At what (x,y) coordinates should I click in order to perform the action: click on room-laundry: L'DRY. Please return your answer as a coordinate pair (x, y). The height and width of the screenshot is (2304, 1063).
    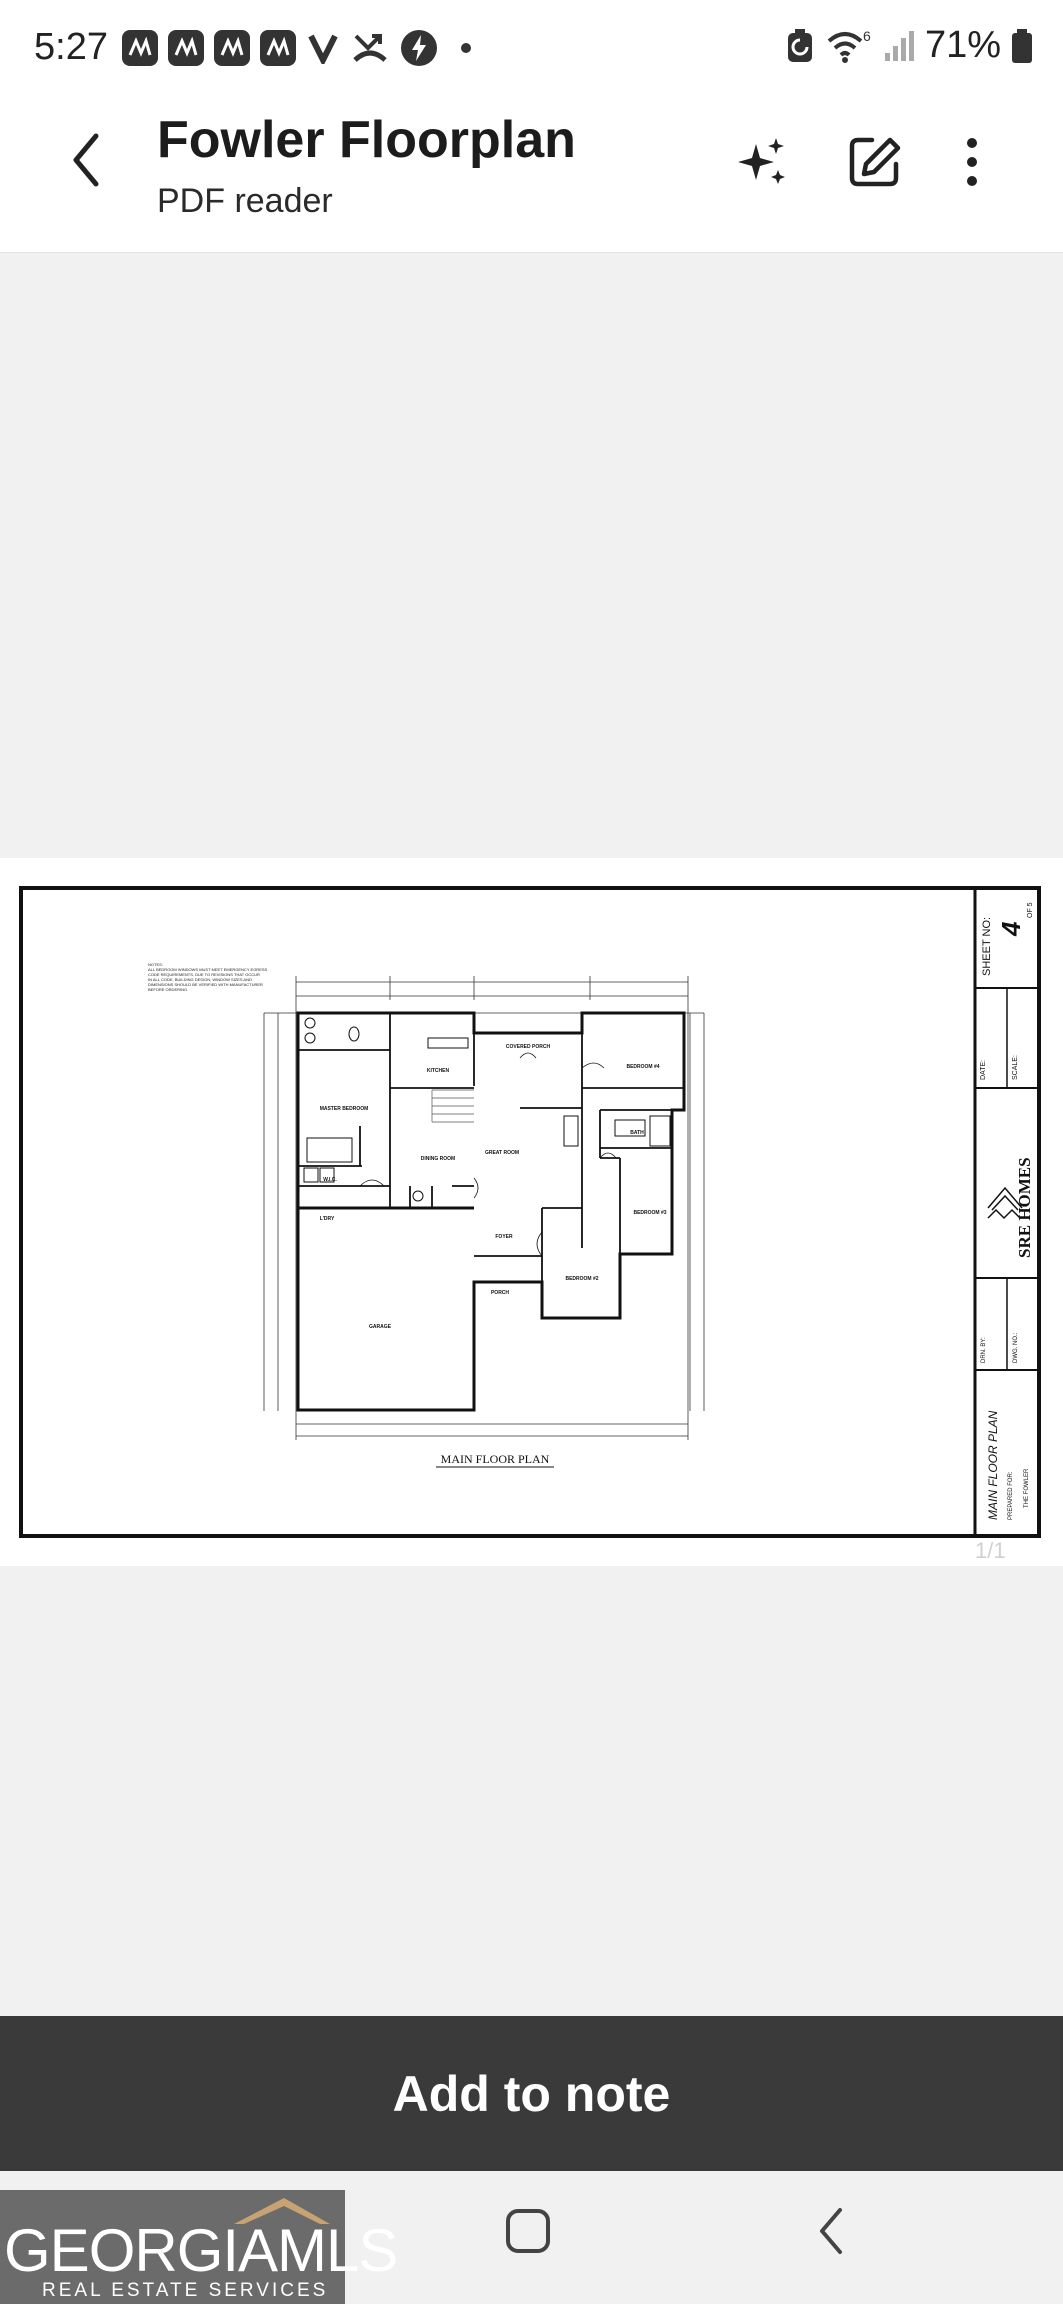
    Looking at the image, I should click on (327, 1219).